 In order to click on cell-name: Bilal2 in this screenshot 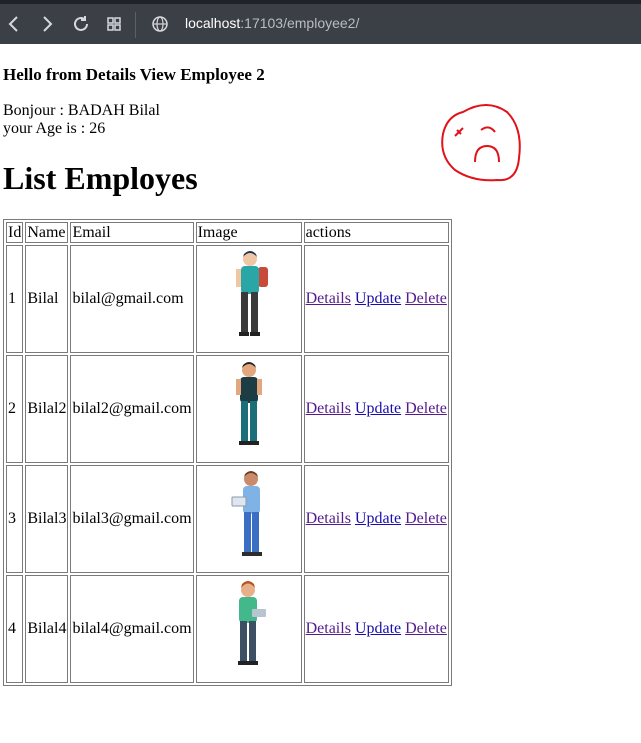, I will do `click(47, 409)`.